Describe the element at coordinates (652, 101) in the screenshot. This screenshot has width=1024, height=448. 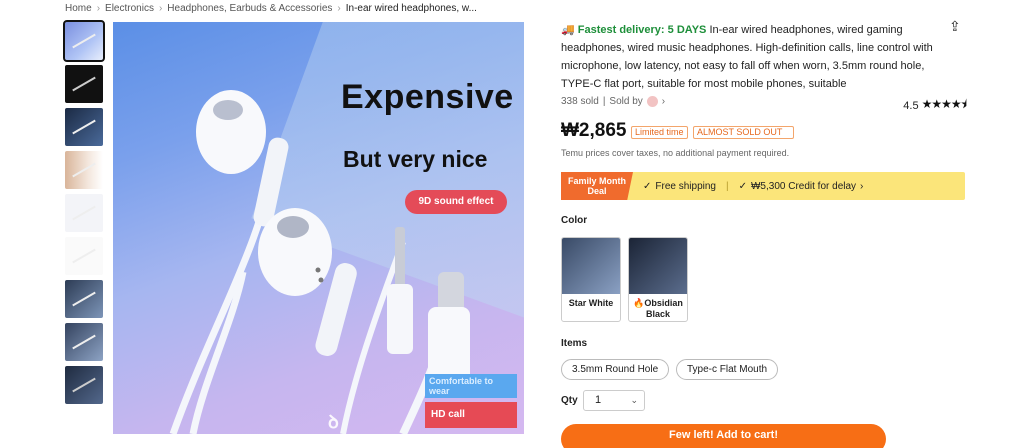
I see `seller-avatar` at that location.